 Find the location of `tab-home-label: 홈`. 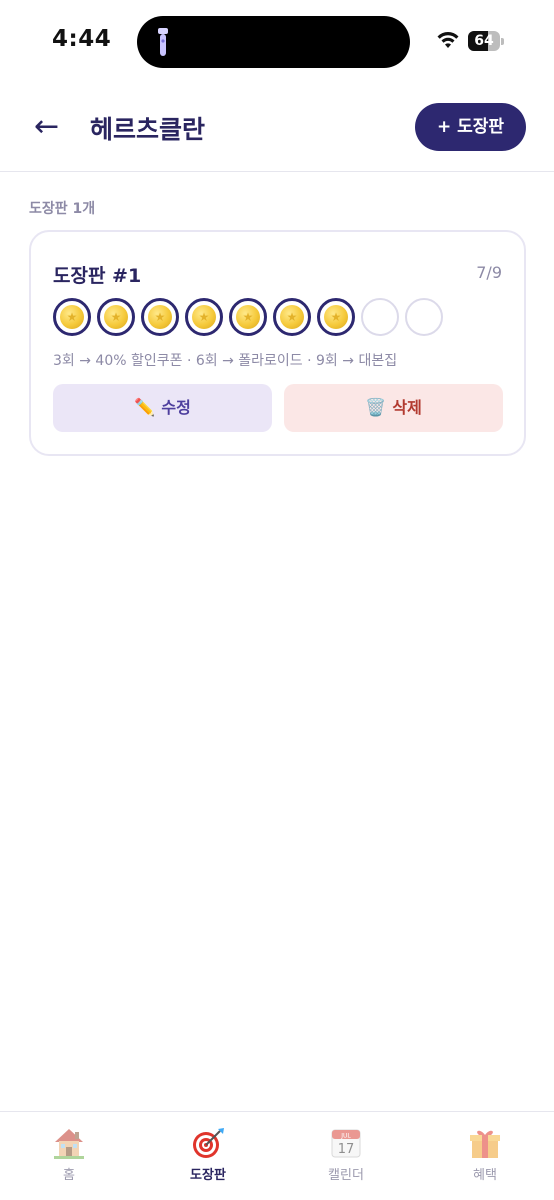

tab-home-label: 홈 is located at coordinates (69, 1175).